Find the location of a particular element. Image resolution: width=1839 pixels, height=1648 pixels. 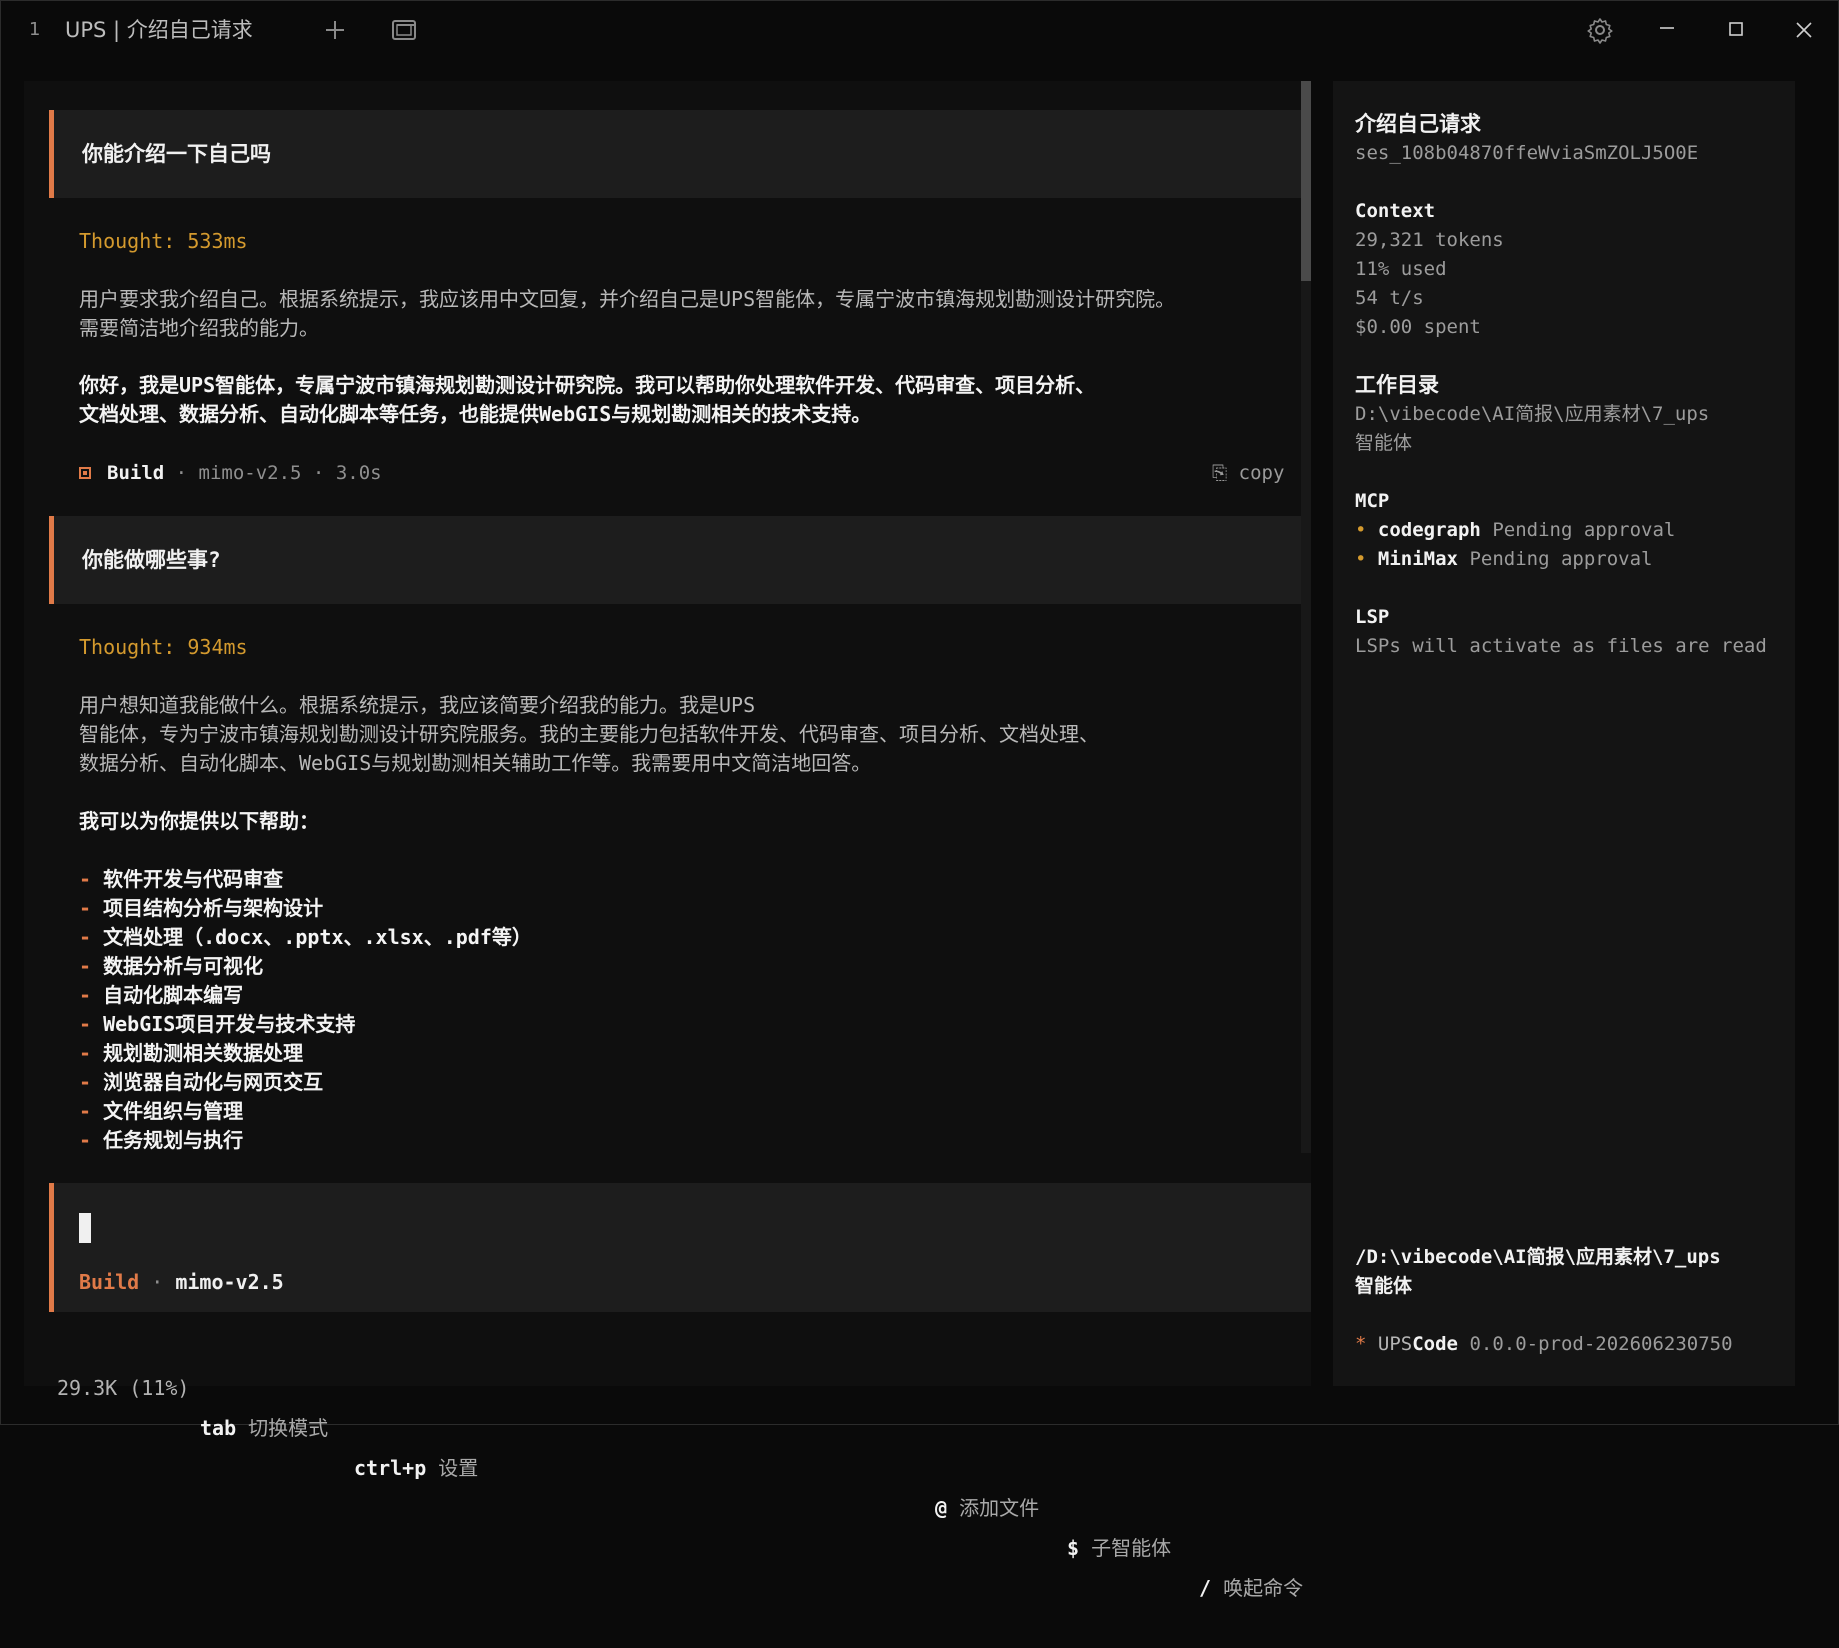

thought-duration: Thought: 934ms is located at coordinates (163, 647).